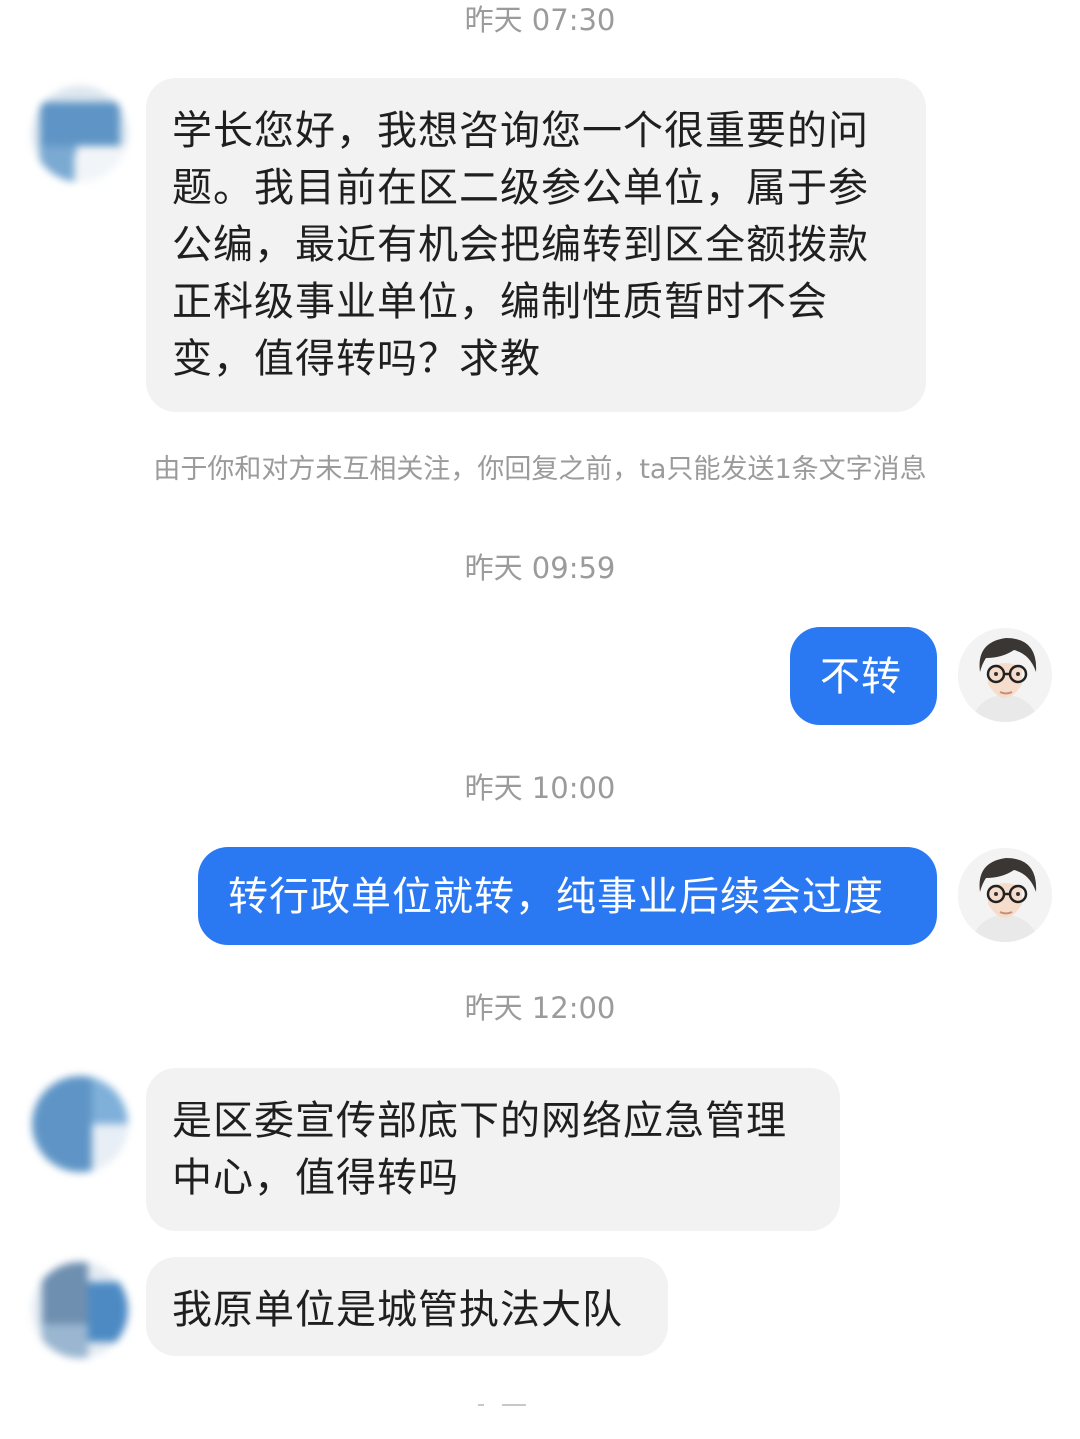 This screenshot has width=1080, height=1439. What do you see at coordinates (556, 897) in the screenshot?
I see `message-text: 转行政单位就转，纯事业后续会过度` at bounding box center [556, 897].